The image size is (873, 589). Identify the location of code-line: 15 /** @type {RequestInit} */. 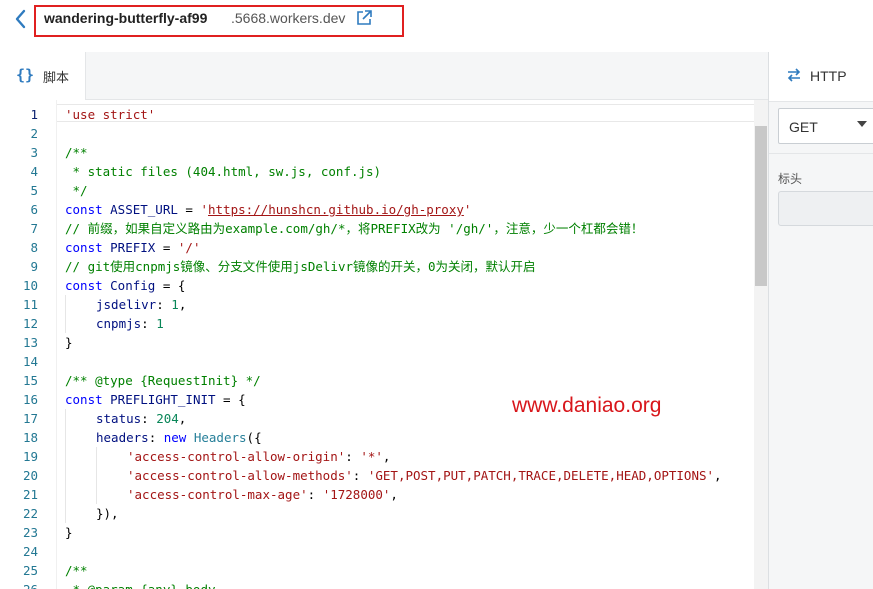
(377, 380).